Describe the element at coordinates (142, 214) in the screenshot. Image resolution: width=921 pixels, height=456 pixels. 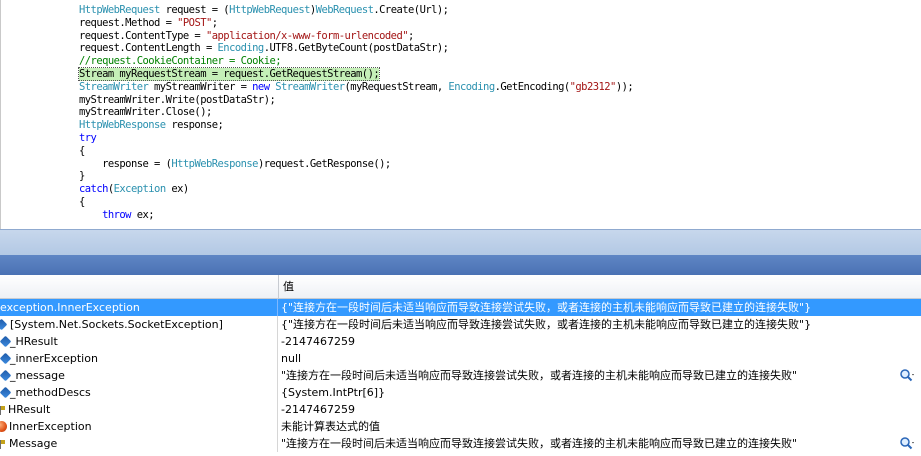
I see `code-token: ex;` at that location.